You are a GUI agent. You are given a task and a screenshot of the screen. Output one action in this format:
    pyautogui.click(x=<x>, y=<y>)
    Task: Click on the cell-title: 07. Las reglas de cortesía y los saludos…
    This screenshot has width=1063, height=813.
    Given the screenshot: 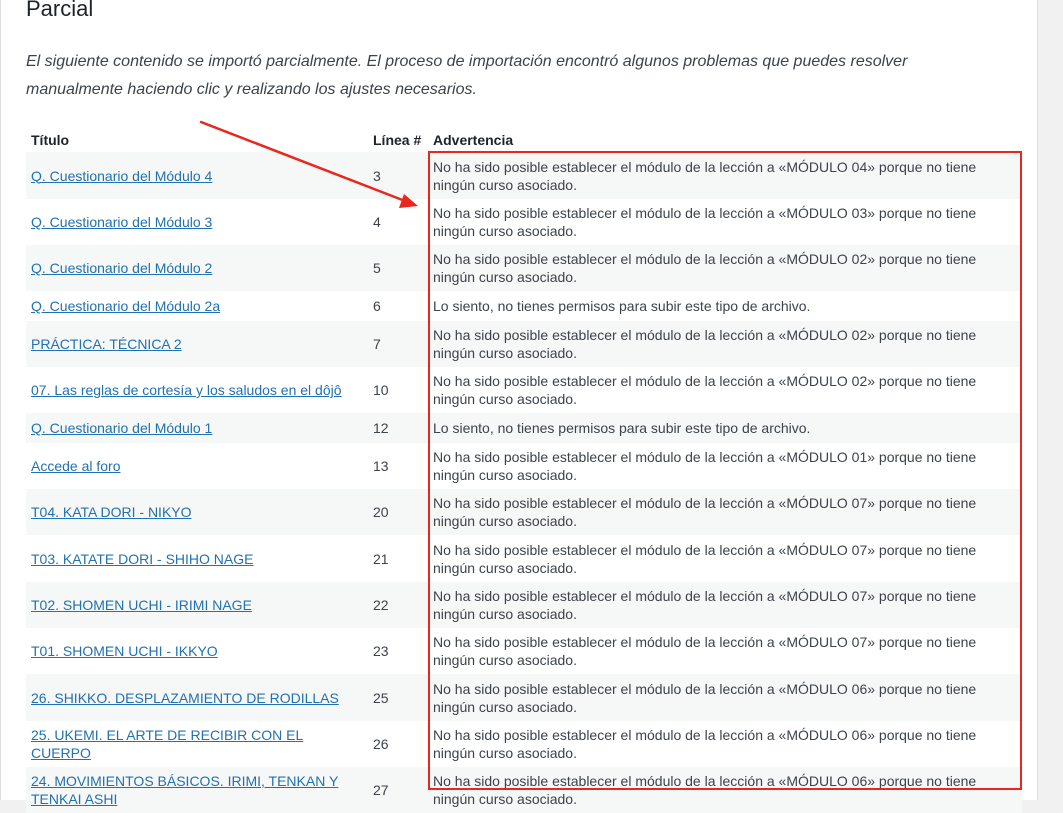 What is the action you would take?
    pyautogui.click(x=197, y=390)
    